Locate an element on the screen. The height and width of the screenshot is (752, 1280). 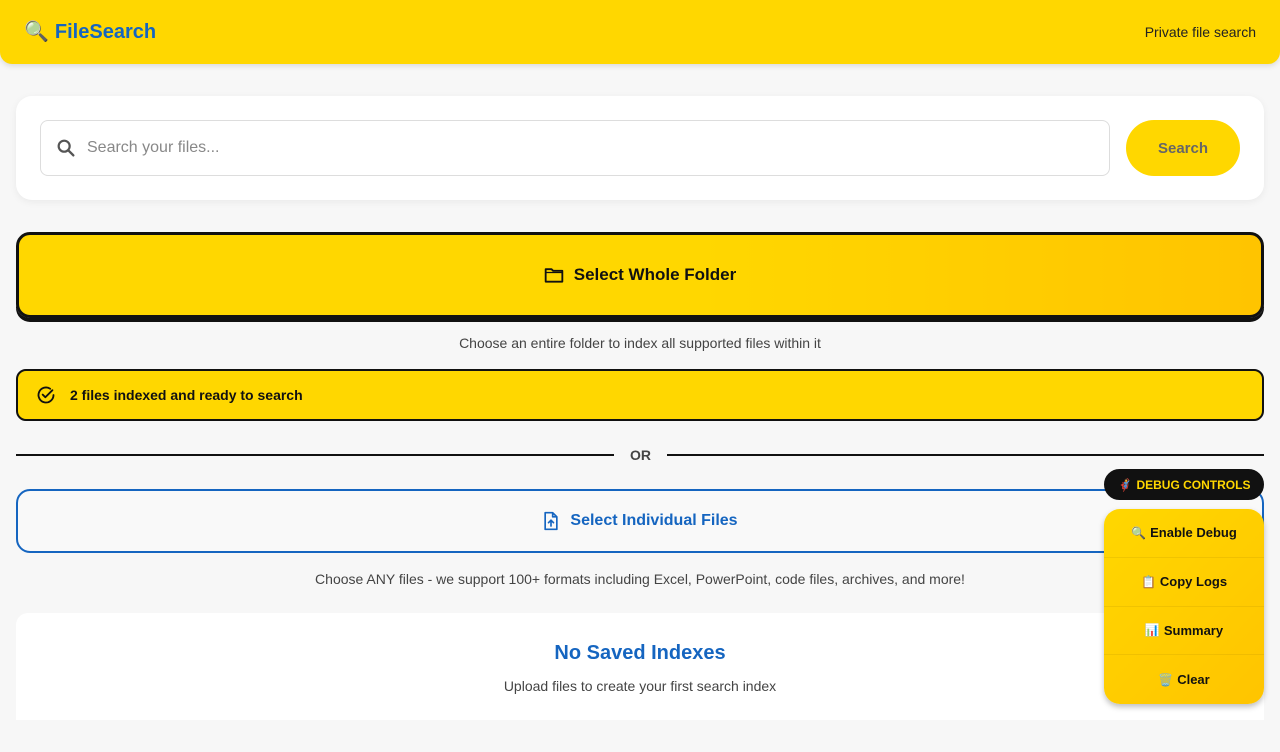
search-card: Search is located at coordinates (640, 148).